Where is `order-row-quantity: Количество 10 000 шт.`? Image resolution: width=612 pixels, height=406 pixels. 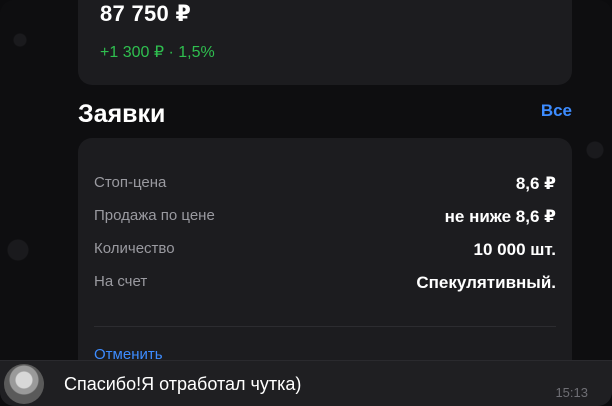 order-row-quantity: Количество 10 000 шт. is located at coordinates (325, 252).